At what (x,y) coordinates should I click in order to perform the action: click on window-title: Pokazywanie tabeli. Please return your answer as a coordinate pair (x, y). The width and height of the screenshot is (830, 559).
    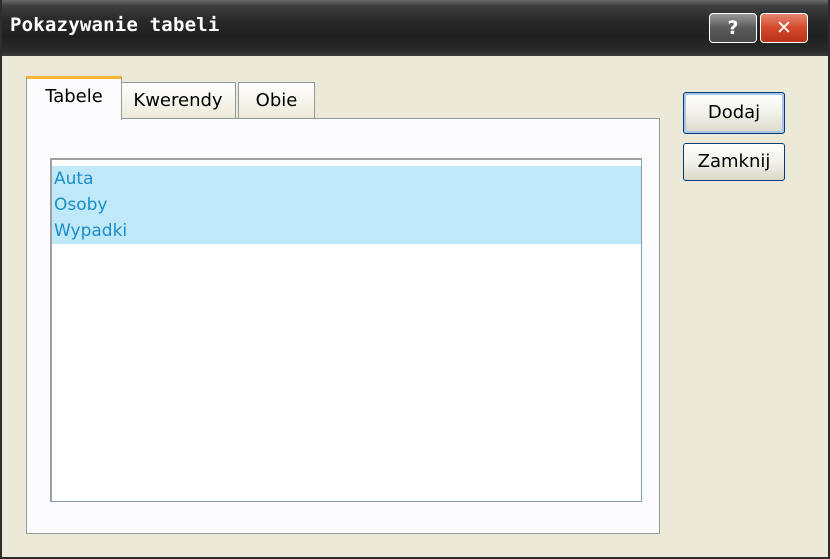
    Looking at the image, I should click on (115, 25).